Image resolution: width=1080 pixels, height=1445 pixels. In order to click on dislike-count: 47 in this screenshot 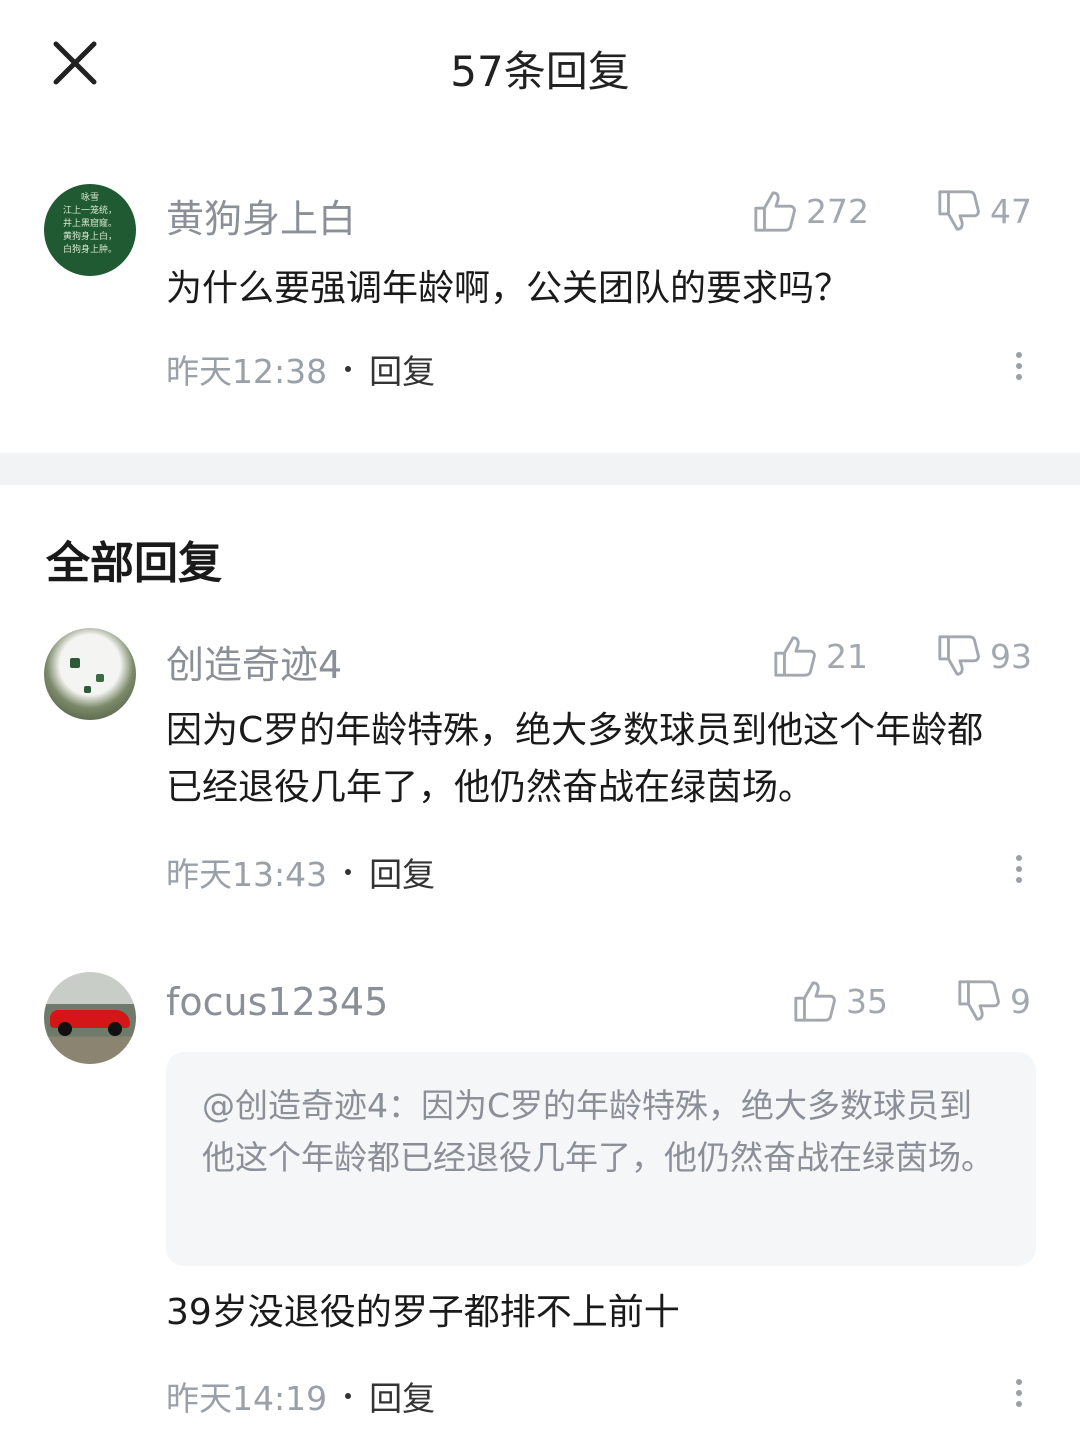, I will do `click(1011, 211)`.